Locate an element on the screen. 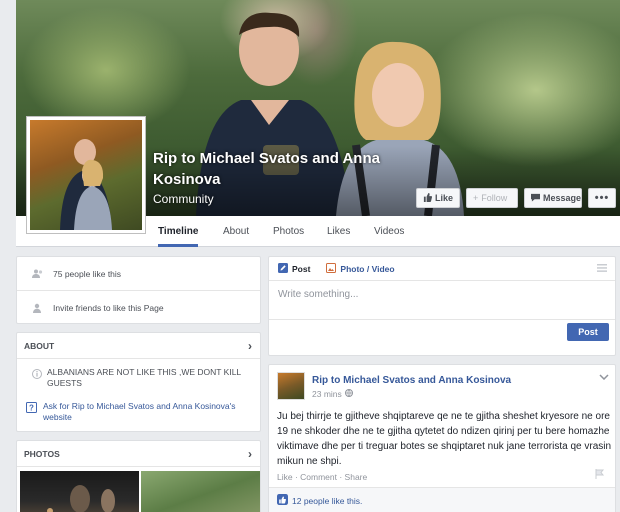  tab-timeline: Timeline is located at coordinates (178, 231).